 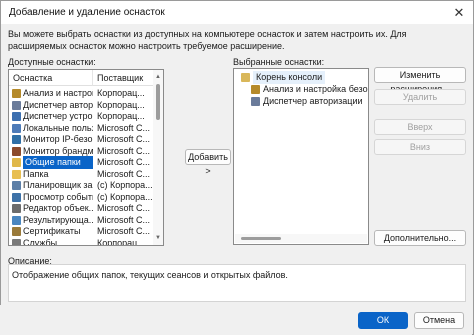 I want to click on title-bar: Добавление и удаление оснасток ✕, so click(x=237, y=12).